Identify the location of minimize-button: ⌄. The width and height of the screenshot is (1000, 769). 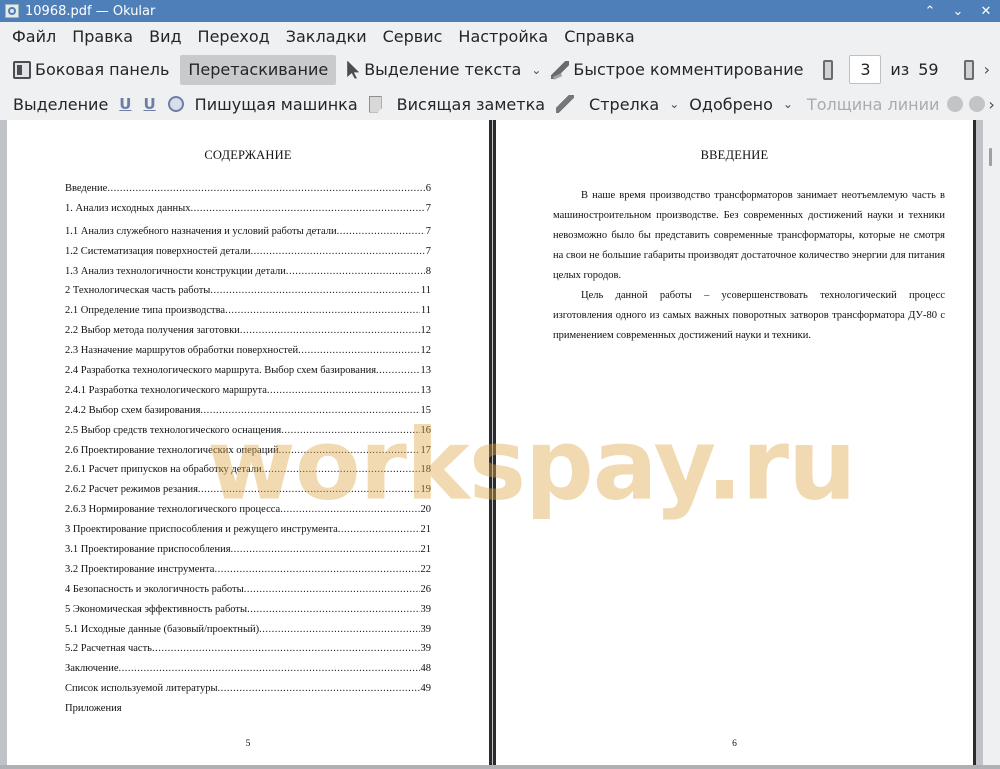
(958, 11).